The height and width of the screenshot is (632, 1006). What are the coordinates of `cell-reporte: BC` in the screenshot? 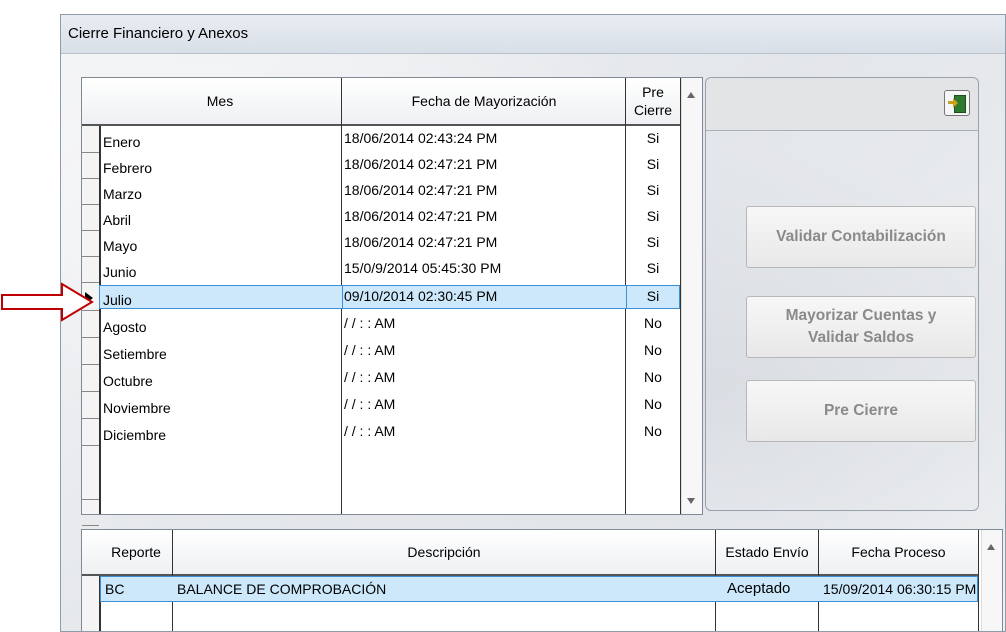 It's located at (115, 589).